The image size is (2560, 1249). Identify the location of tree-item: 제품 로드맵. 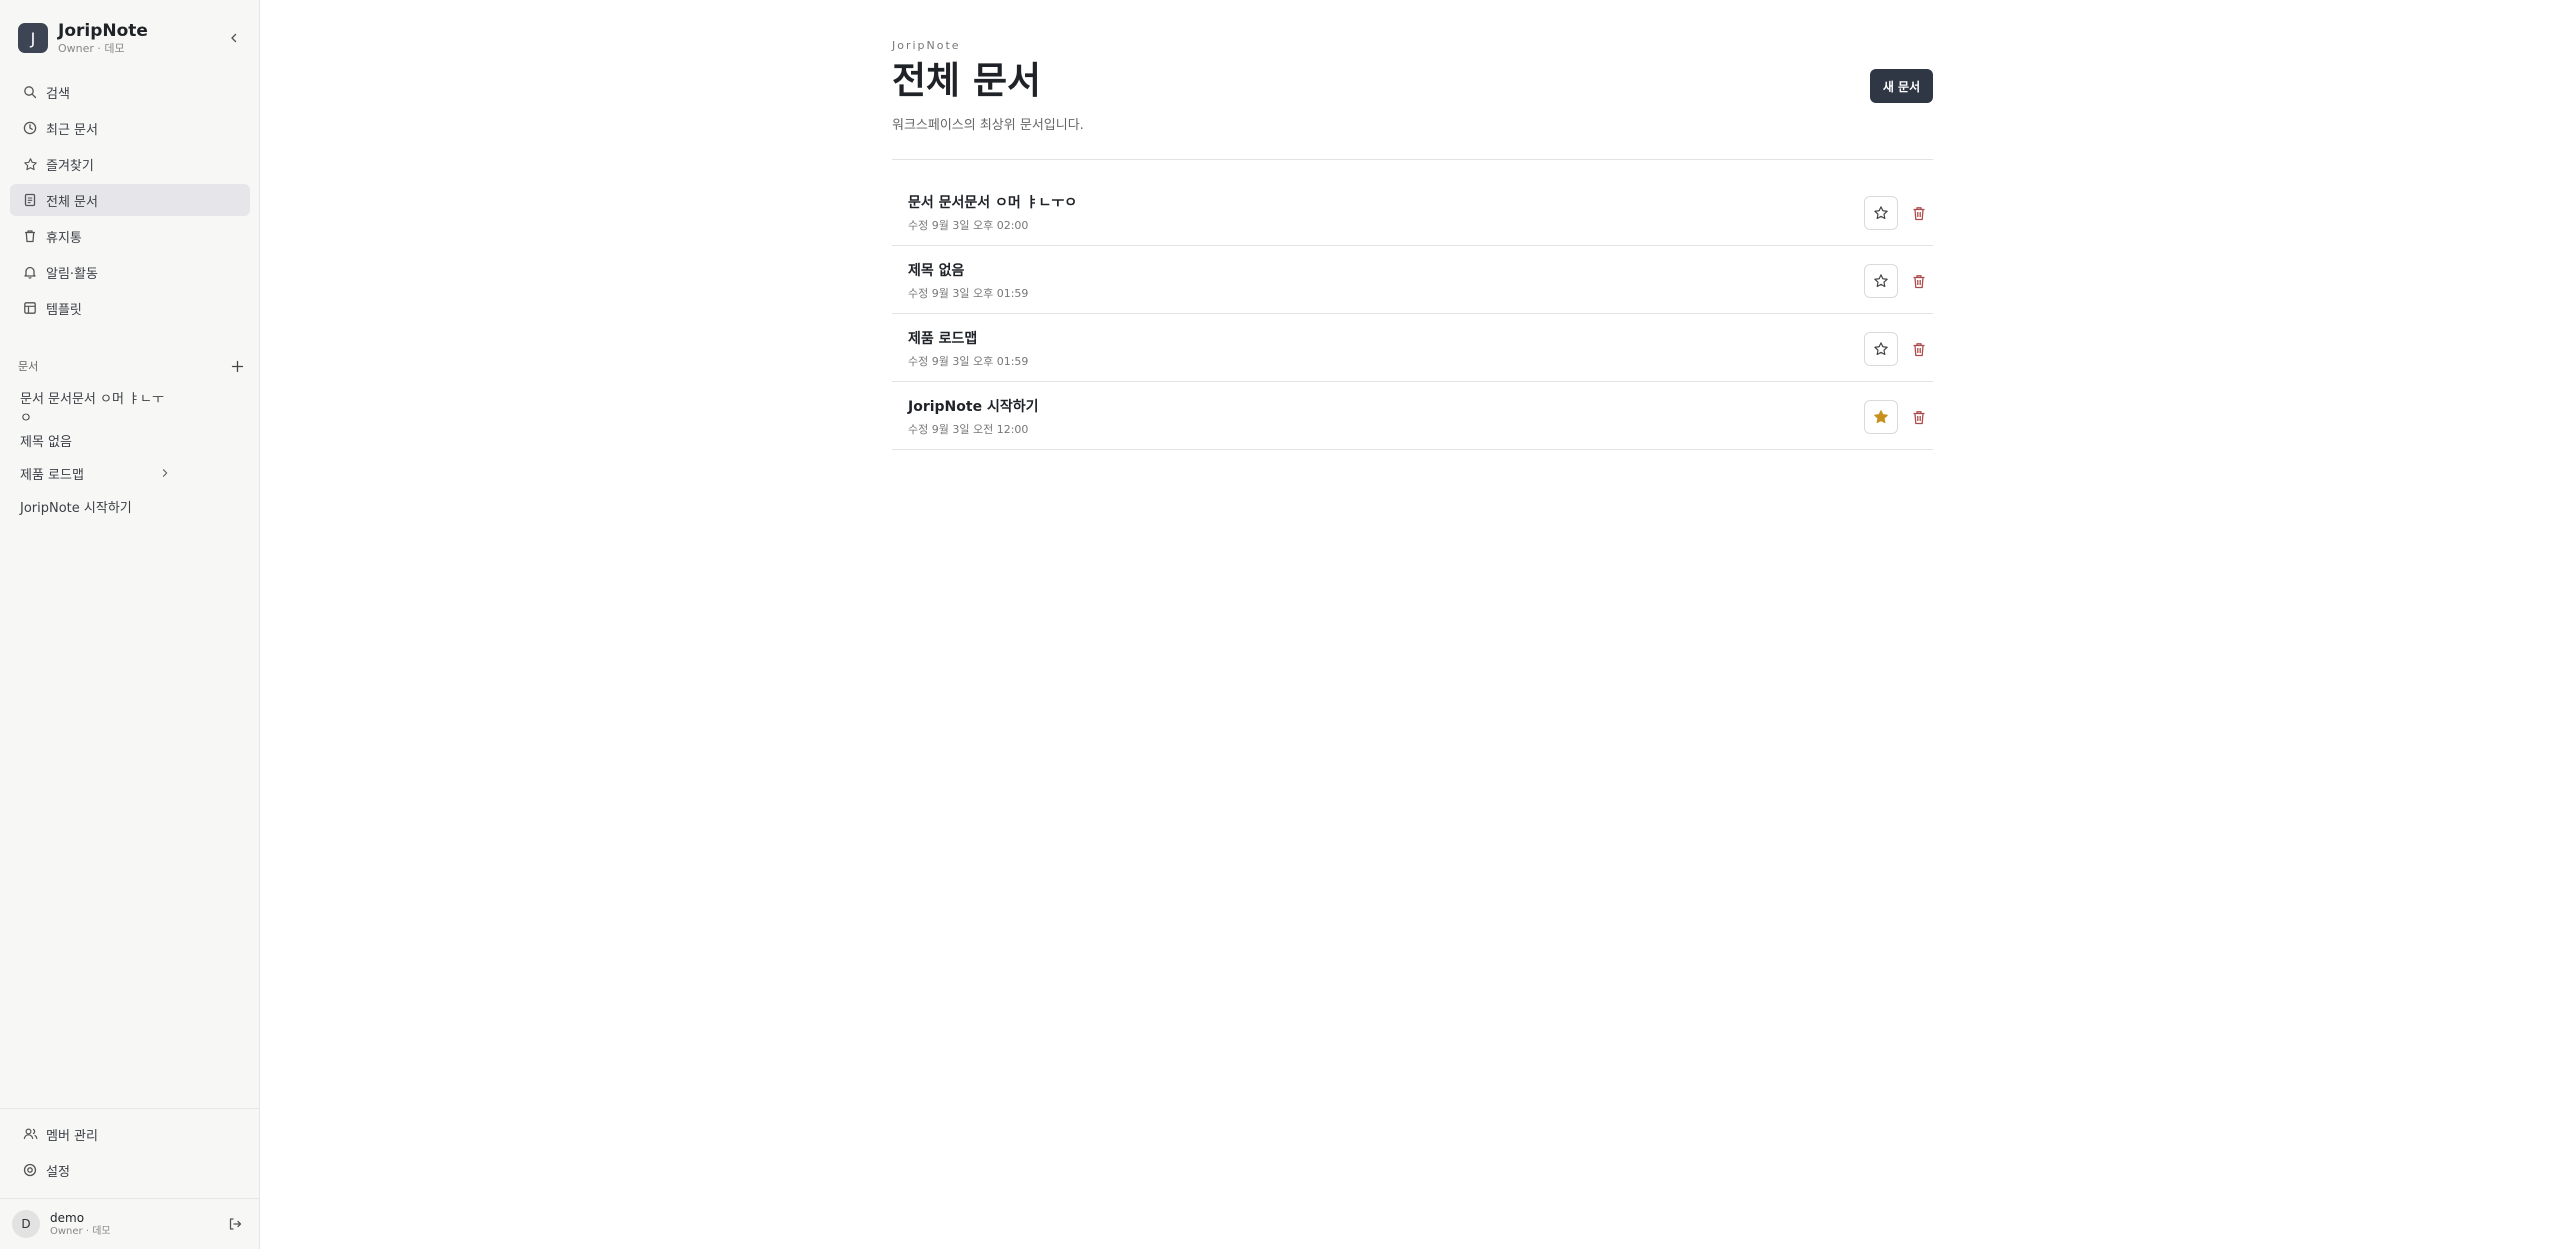
(130, 473).